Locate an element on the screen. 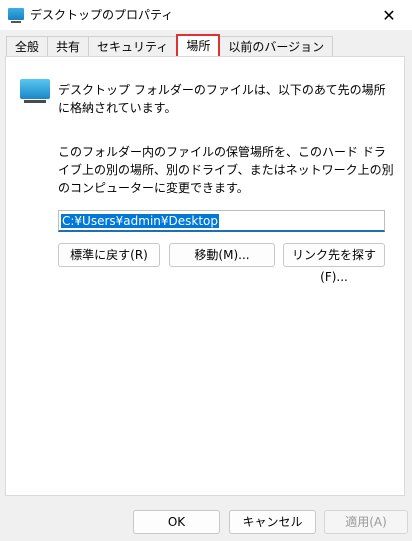 This screenshot has height=541, width=412. ok-button: OK is located at coordinates (176, 522).